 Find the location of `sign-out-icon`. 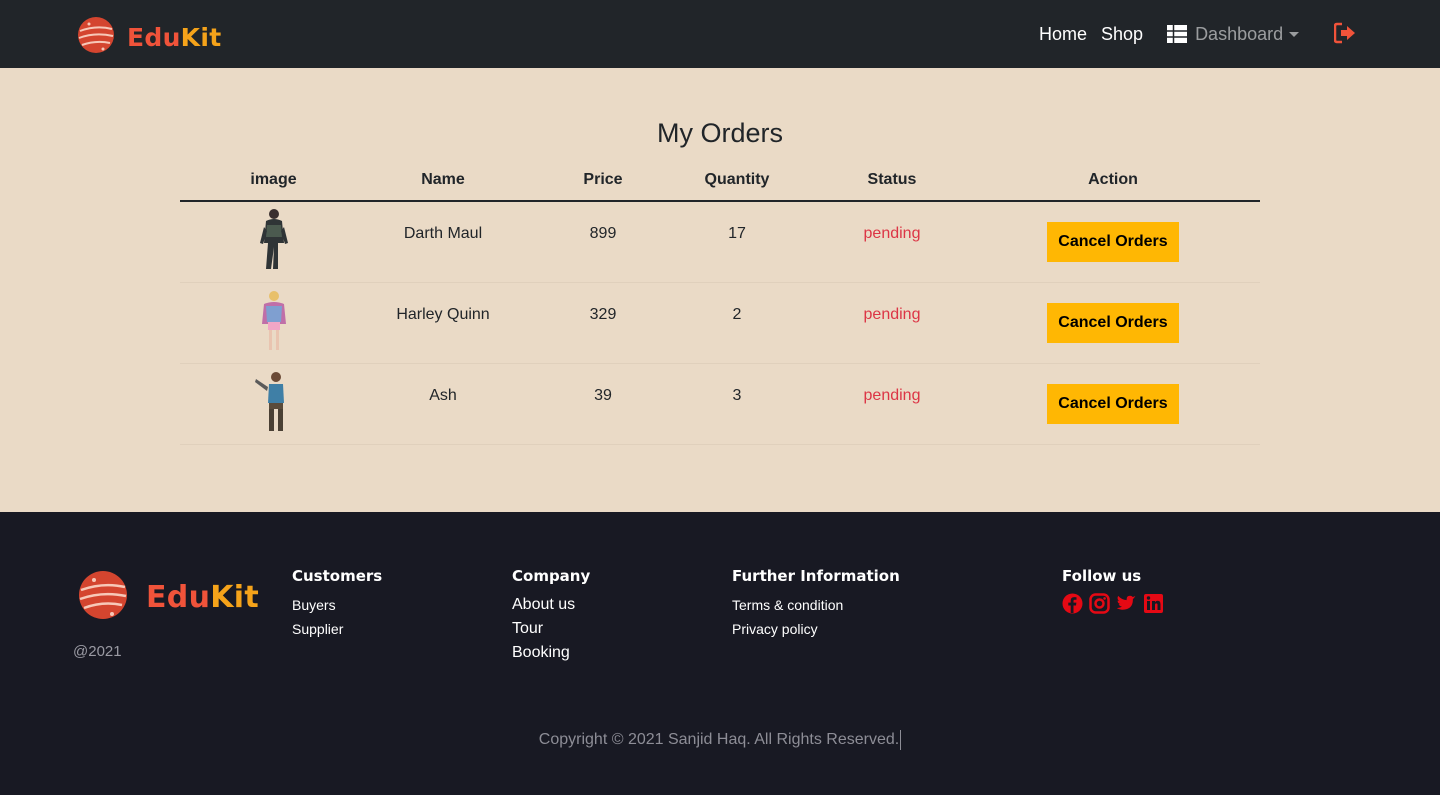

sign-out-icon is located at coordinates (1344, 33).